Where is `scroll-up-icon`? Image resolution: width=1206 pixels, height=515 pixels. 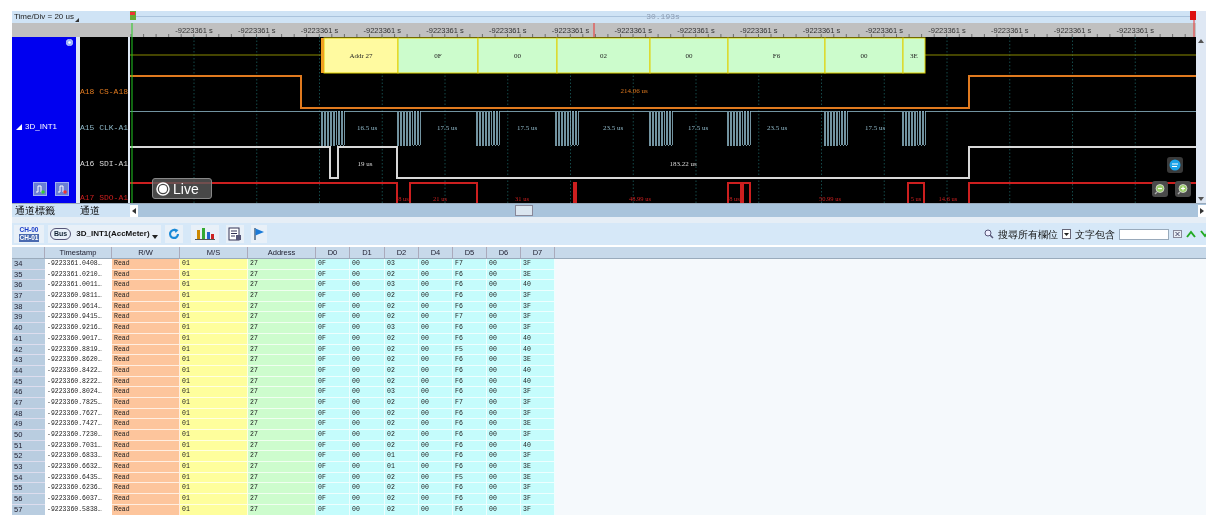 scroll-up-icon is located at coordinates (1201, 41).